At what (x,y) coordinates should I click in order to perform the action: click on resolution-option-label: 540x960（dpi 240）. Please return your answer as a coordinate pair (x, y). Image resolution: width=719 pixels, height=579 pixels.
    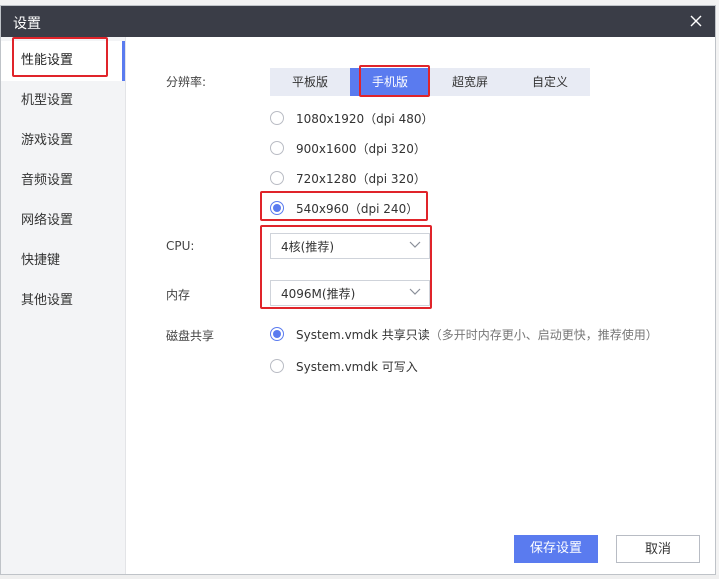
    Looking at the image, I should click on (357, 208).